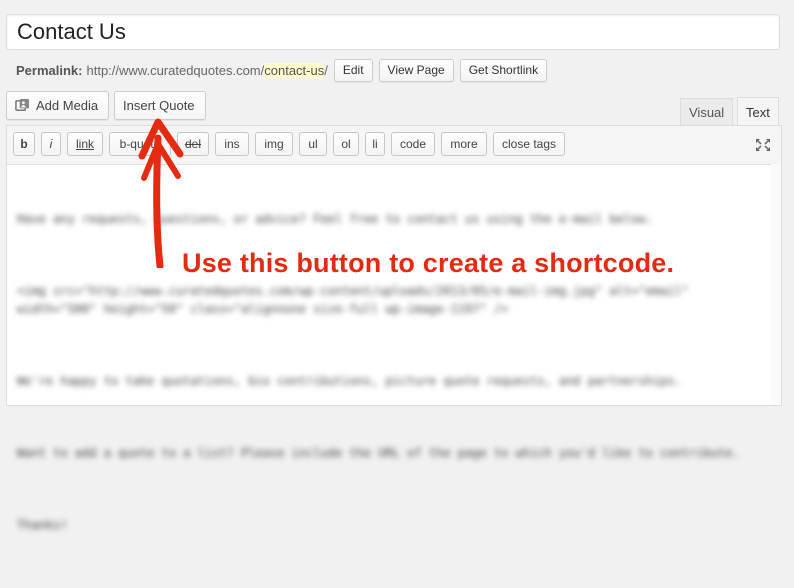 The width and height of the screenshot is (794, 588). I want to click on content-paragraph: Thanks!, so click(42, 525).